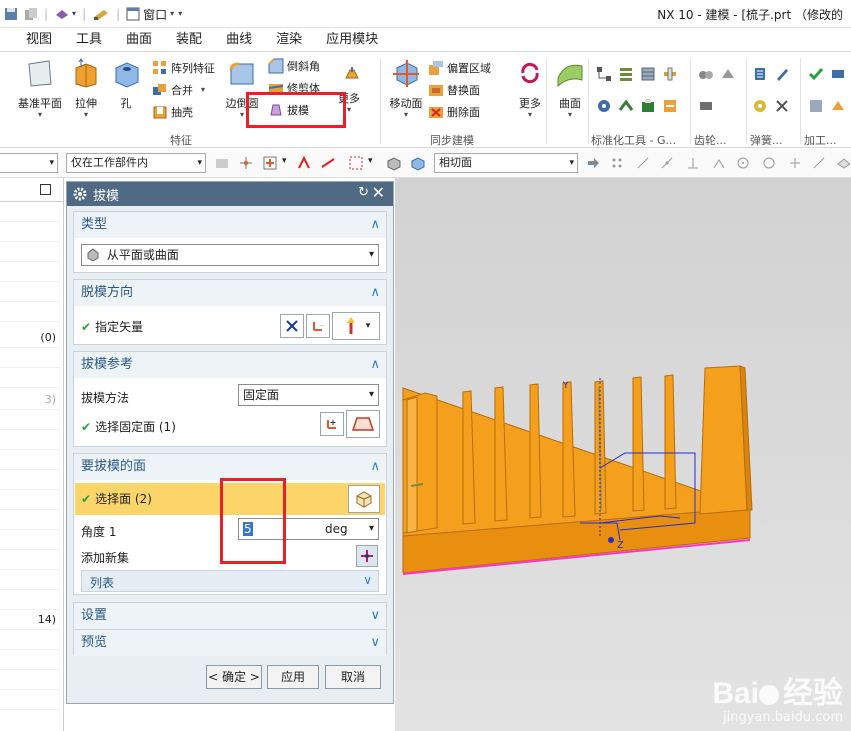 The width and height of the screenshot is (851, 731). What do you see at coordinates (723, 440) in the screenshot?
I see `right-end-wall` at bounding box center [723, 440].